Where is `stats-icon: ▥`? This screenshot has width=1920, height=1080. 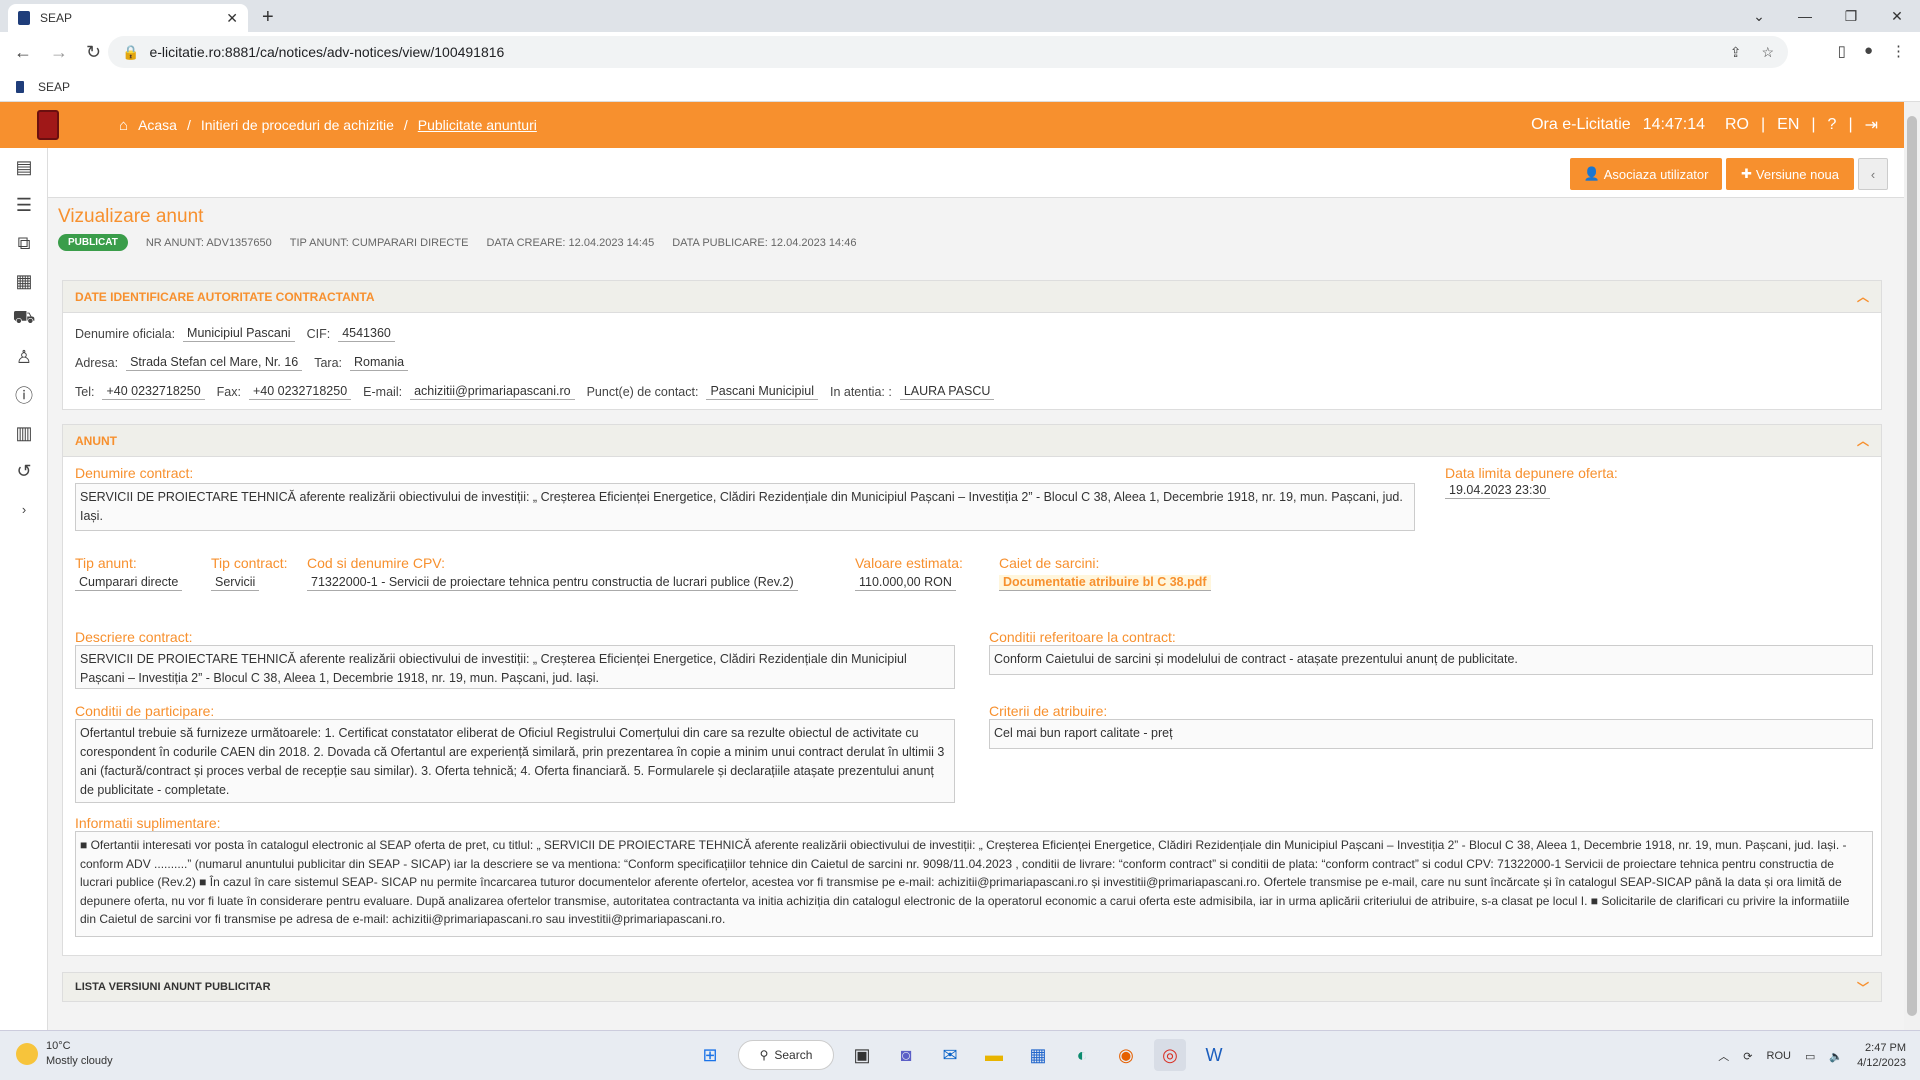 stats-icon: ▥ is located at coordinates (24, 433).